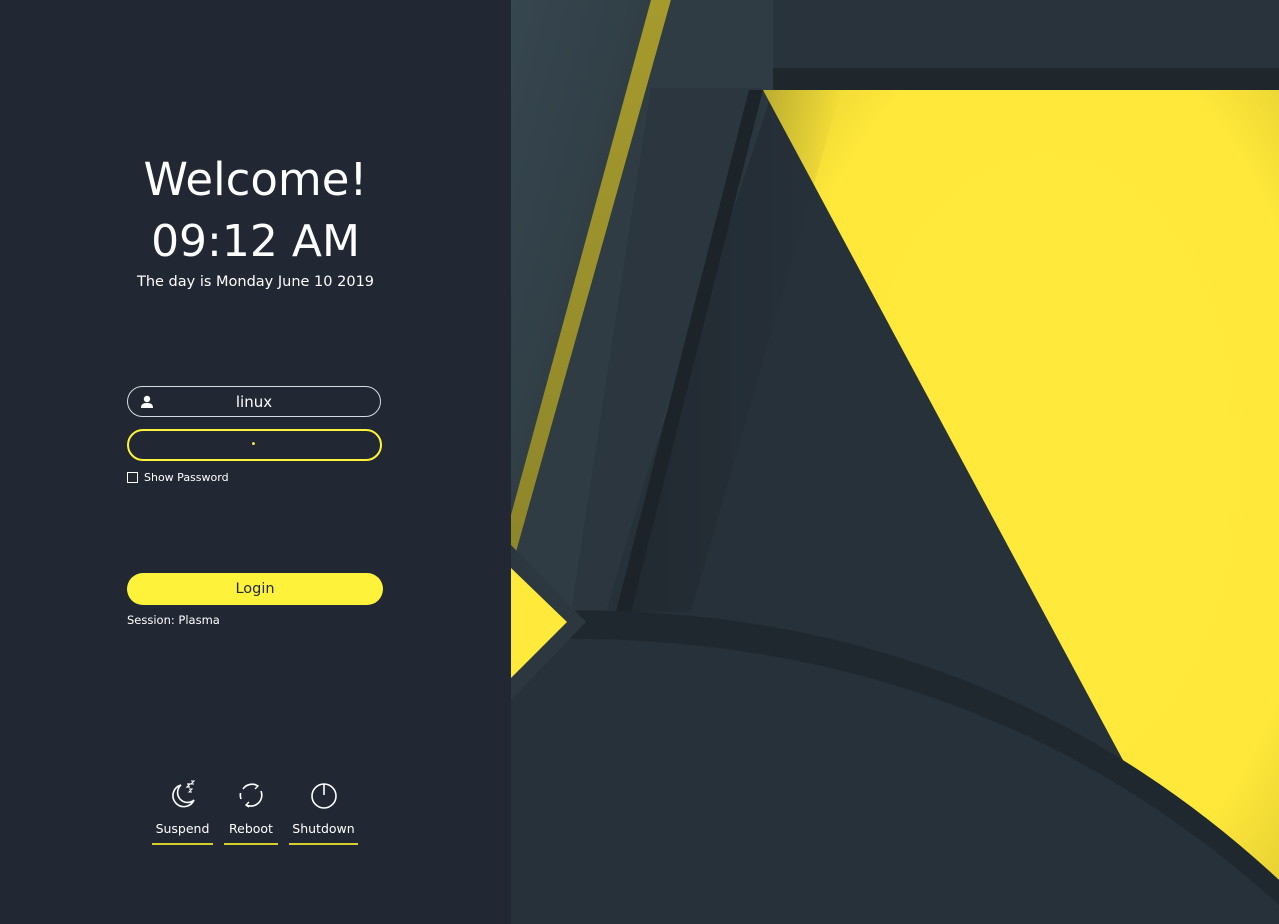 This screenshot has width=1279, height=924. Describe the element at coordinates (255, 241) in the screenshot. I see `clock-time: 09:12 AM` at that location.